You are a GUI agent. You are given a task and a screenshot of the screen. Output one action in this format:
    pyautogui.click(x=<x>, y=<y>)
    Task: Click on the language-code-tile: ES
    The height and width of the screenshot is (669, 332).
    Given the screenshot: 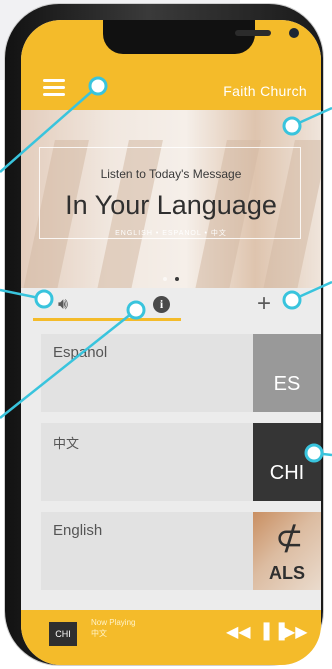 What is the action you would take?
    pyautogui.click(x=287, y=373)
    